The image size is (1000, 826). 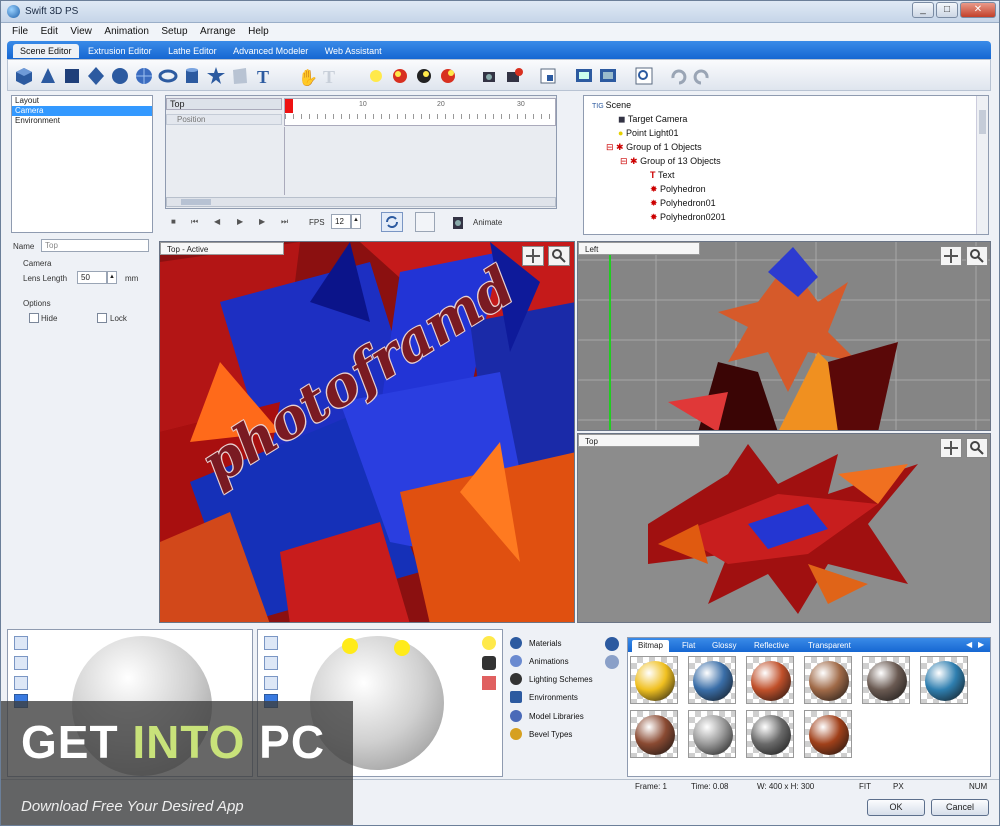 What do you see at coordinates (392, 222) in the screenshot?
I see `loop-button` at bounding box center [392, 222].